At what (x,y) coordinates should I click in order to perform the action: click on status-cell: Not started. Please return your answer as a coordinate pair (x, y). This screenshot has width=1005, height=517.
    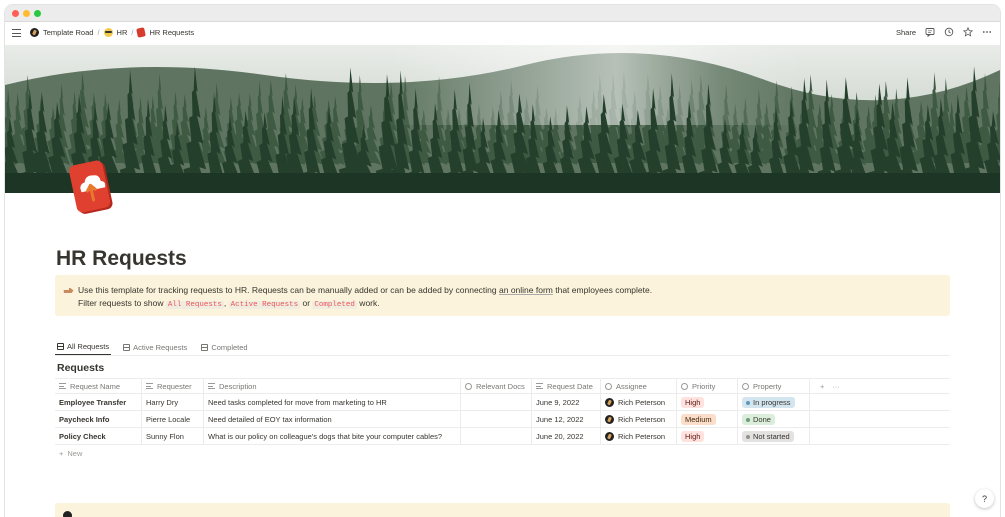
    Looking at the image, I should click on (774, 436).